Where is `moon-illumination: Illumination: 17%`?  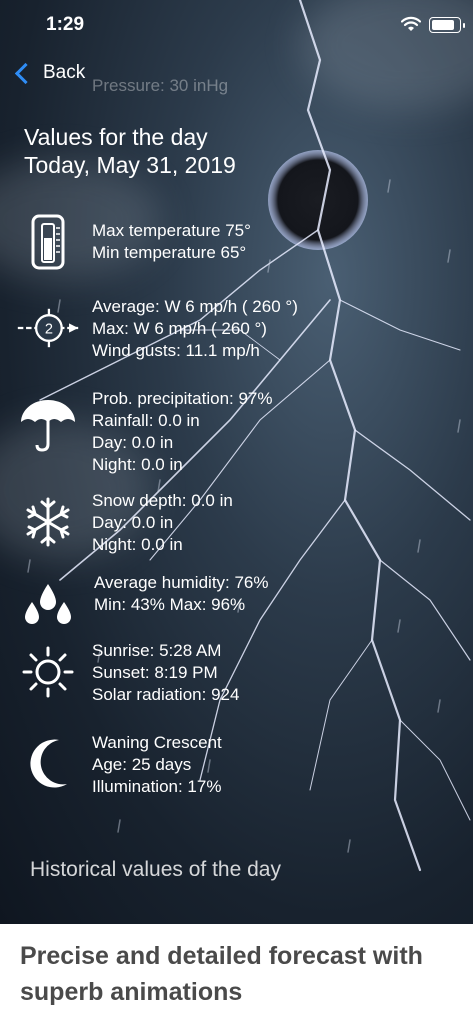
moon-illumination: Illumination: 17% is located at coordinates (157, 786).